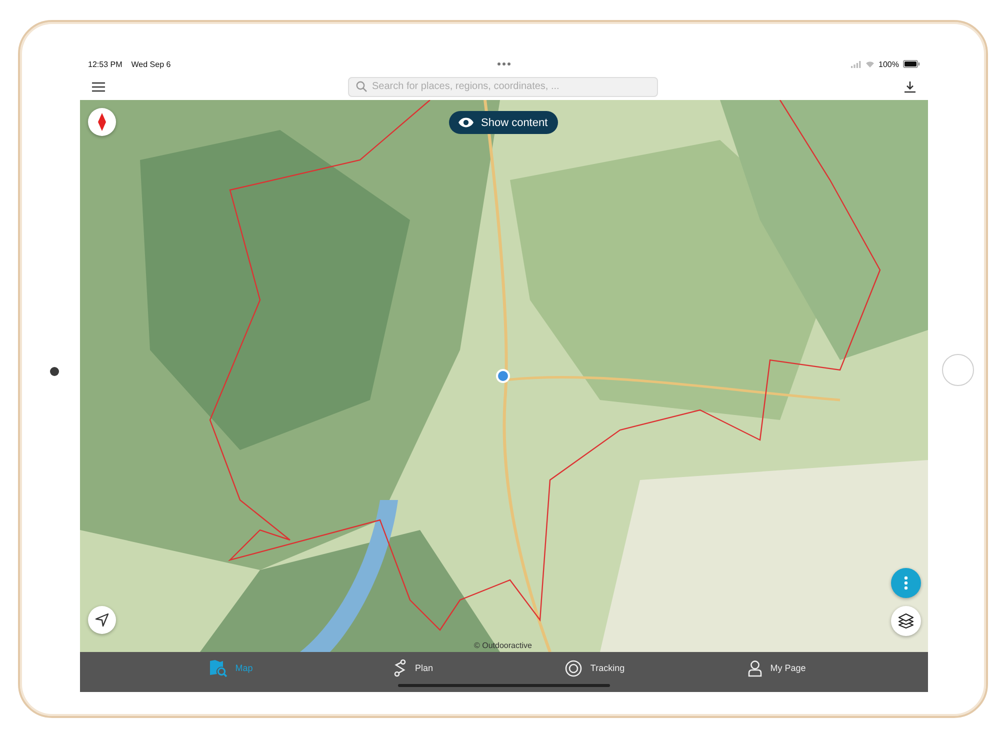  Describe the element at coordinates (573, 668) in the screenshot. I see `target-icon` at that location.